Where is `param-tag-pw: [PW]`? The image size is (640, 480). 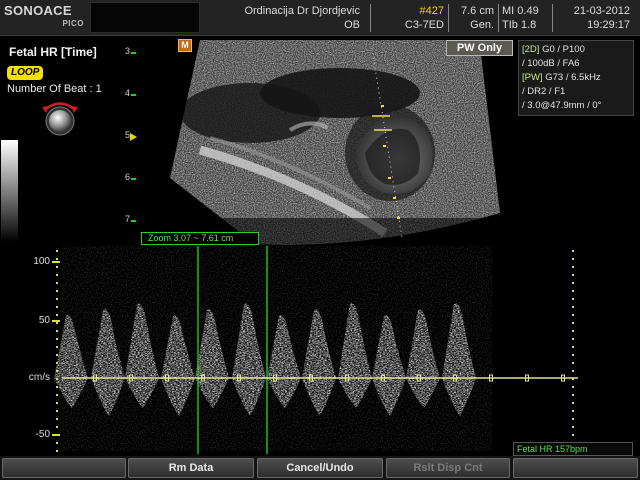
param-tag-pw: [PW] is located at coordinates (532, 77).